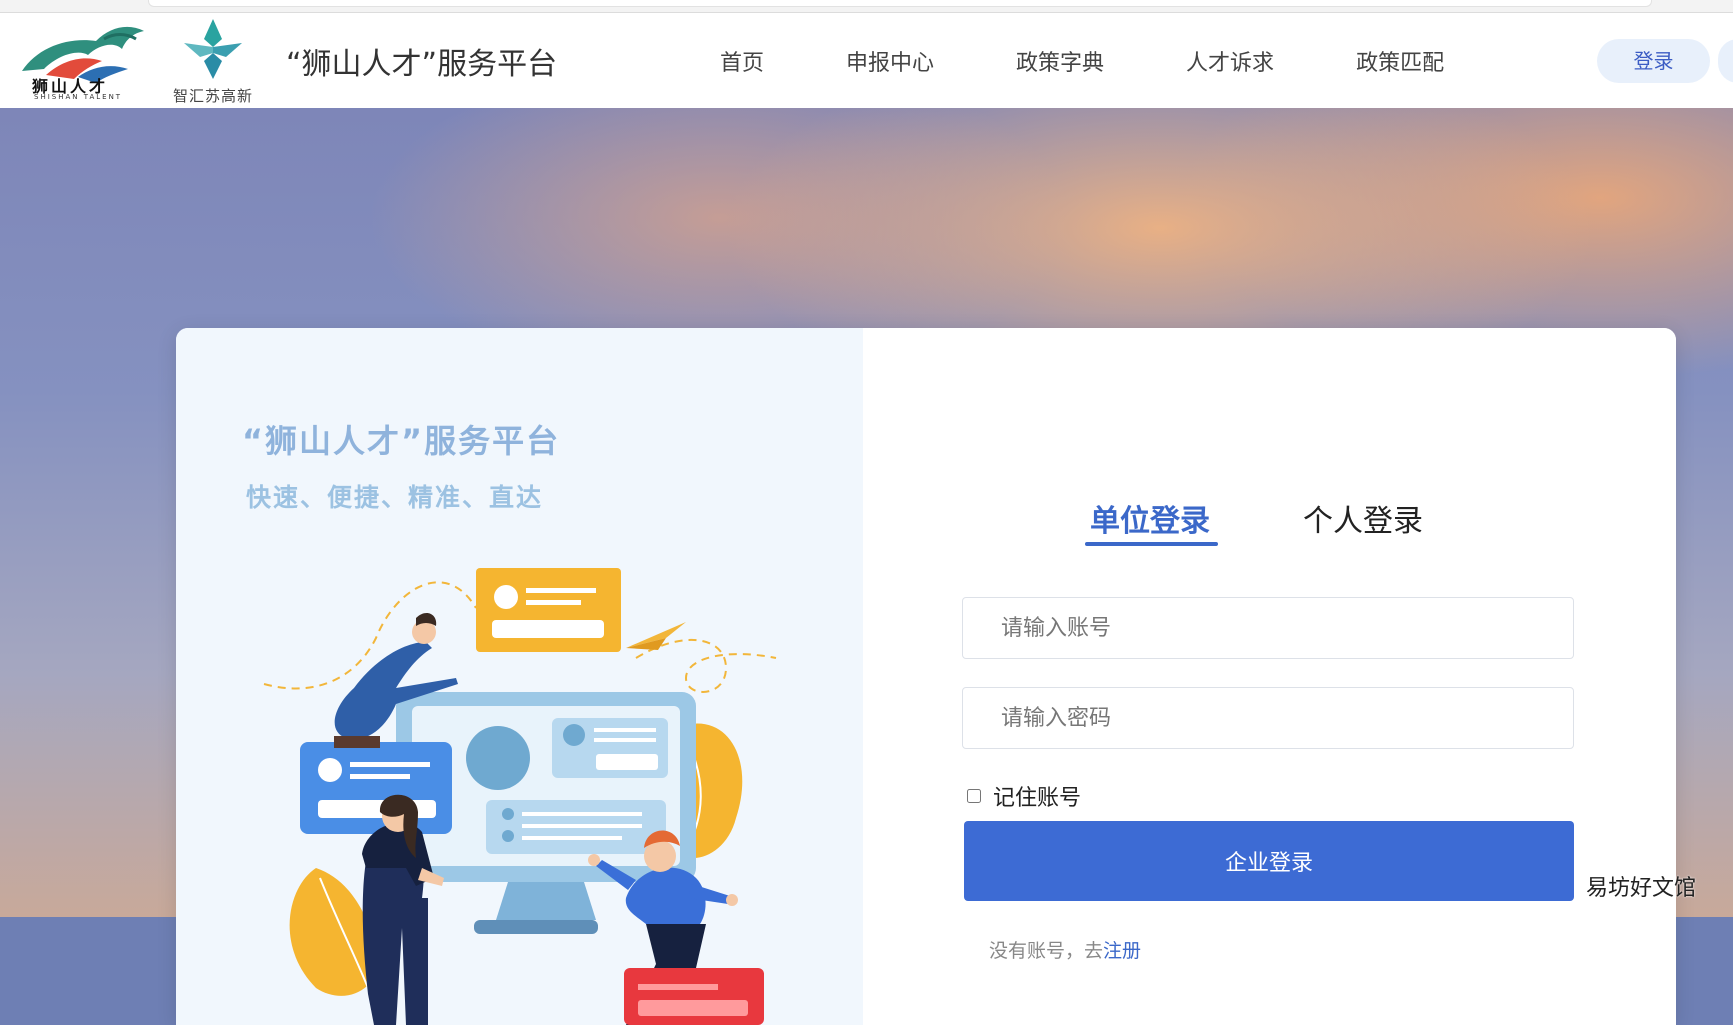  Describe the element at coordinates (1363, 518) in the screenshot. I see `tab-personal-login: 个人登录` at that location.